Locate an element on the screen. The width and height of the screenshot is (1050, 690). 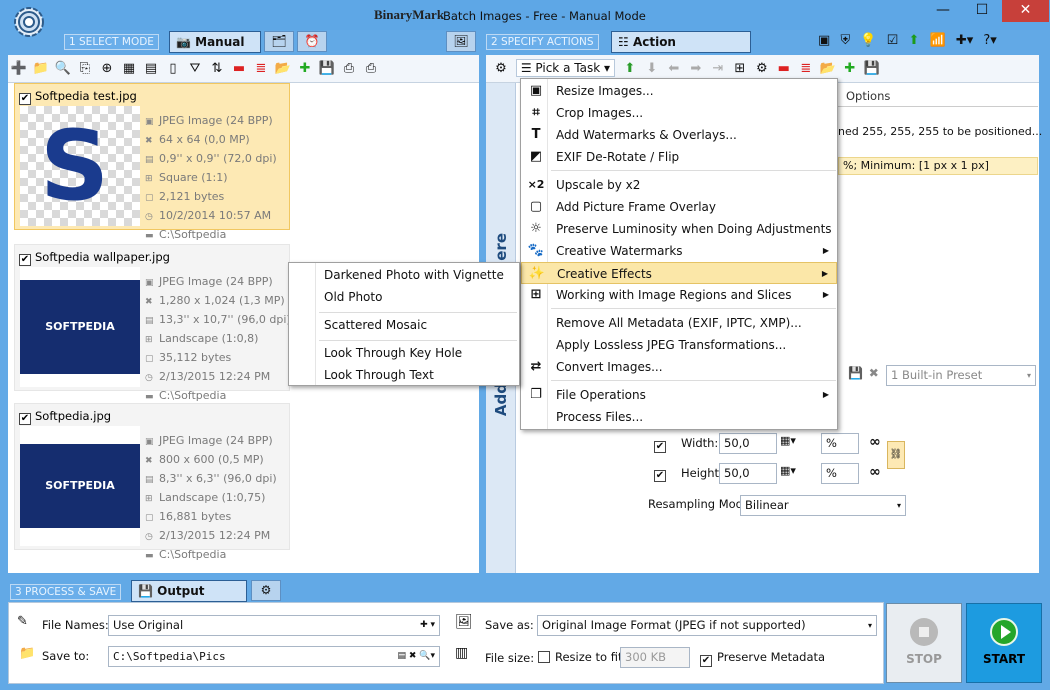
submenu-darkened-vignette: Darkened Photo with Vignette is located at coordinates (414, 275).